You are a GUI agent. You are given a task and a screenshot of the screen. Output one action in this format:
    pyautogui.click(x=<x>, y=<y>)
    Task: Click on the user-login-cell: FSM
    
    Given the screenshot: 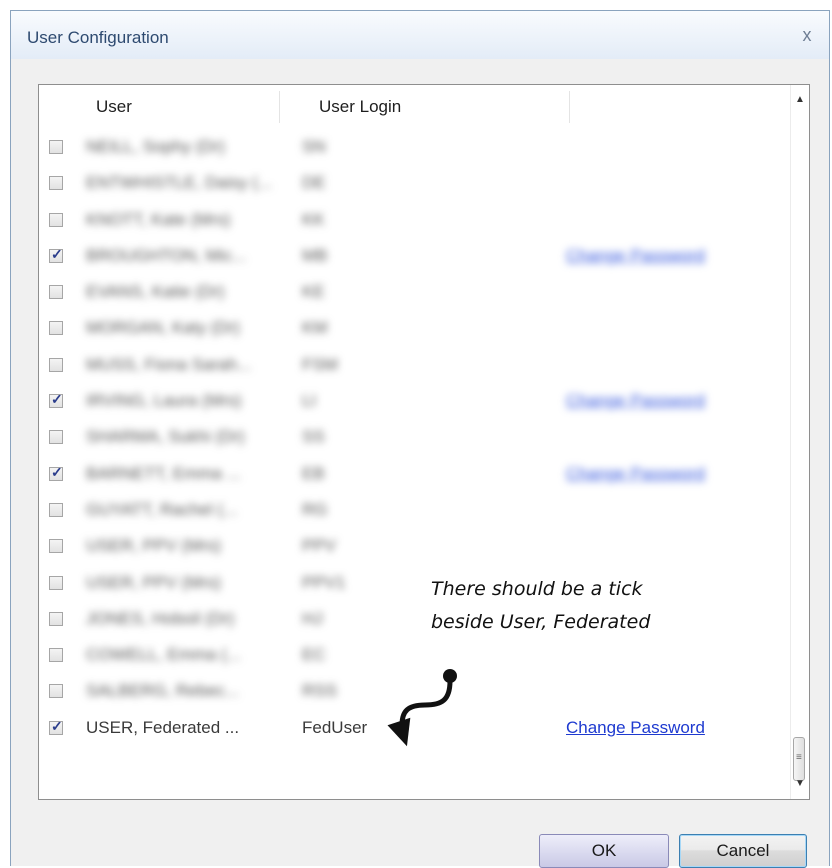 What is the action you would take?
    pyautogui.click(x=320, y=364)
    